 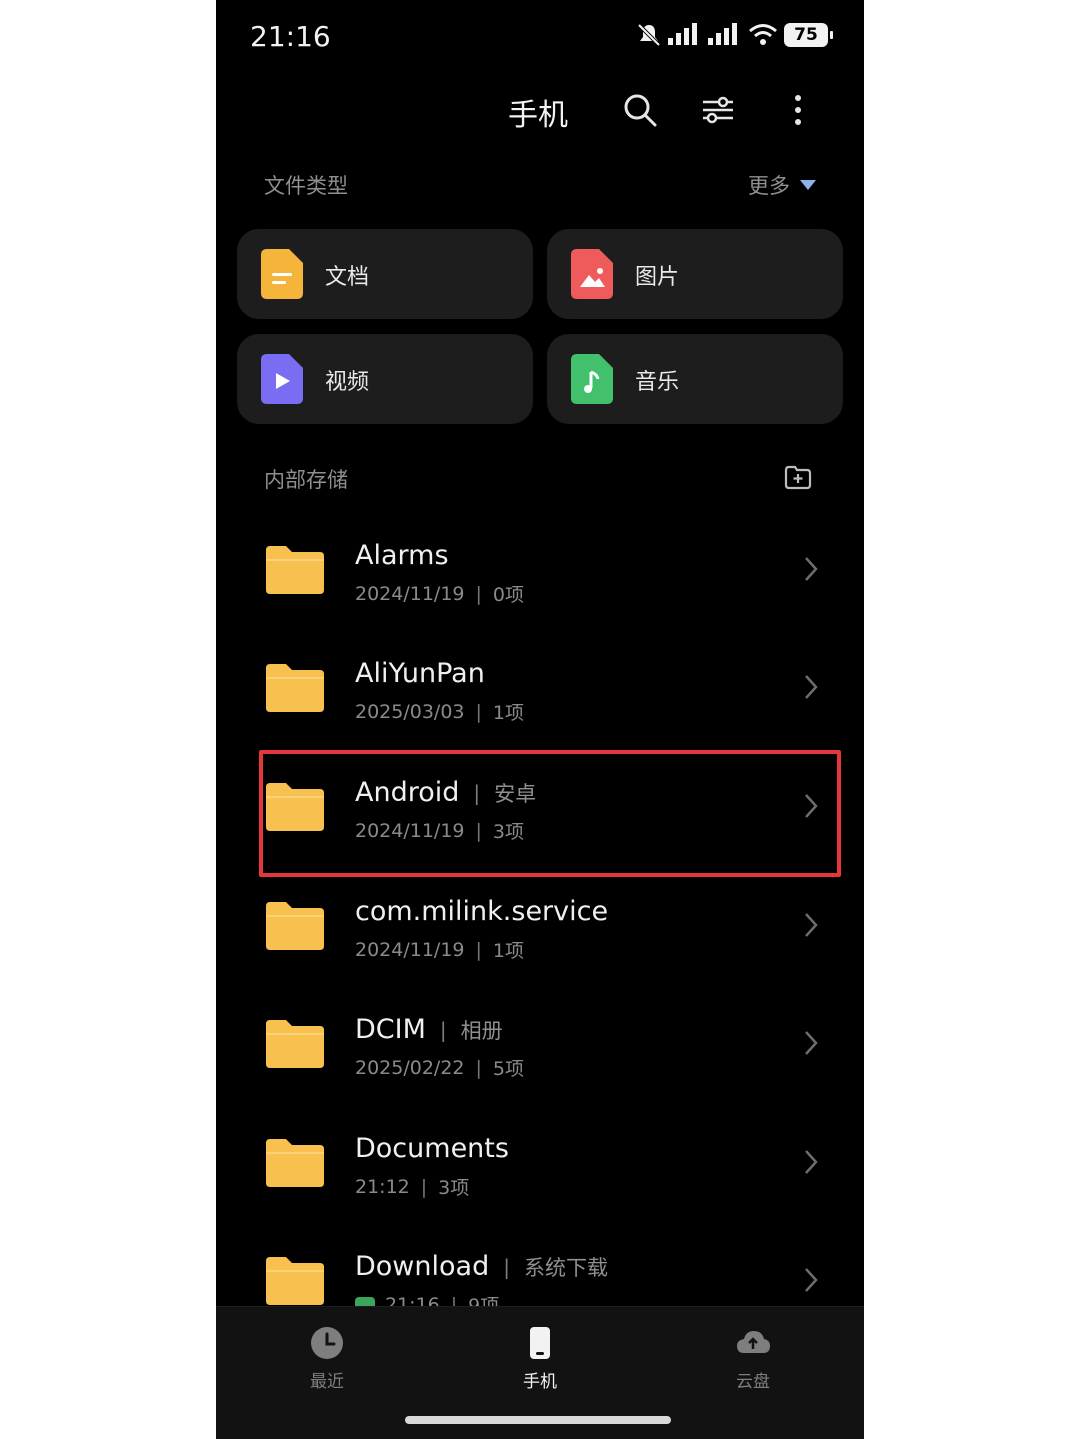 I want to click on nav-tab-recent: 最近, so click(x=327, y=1358).